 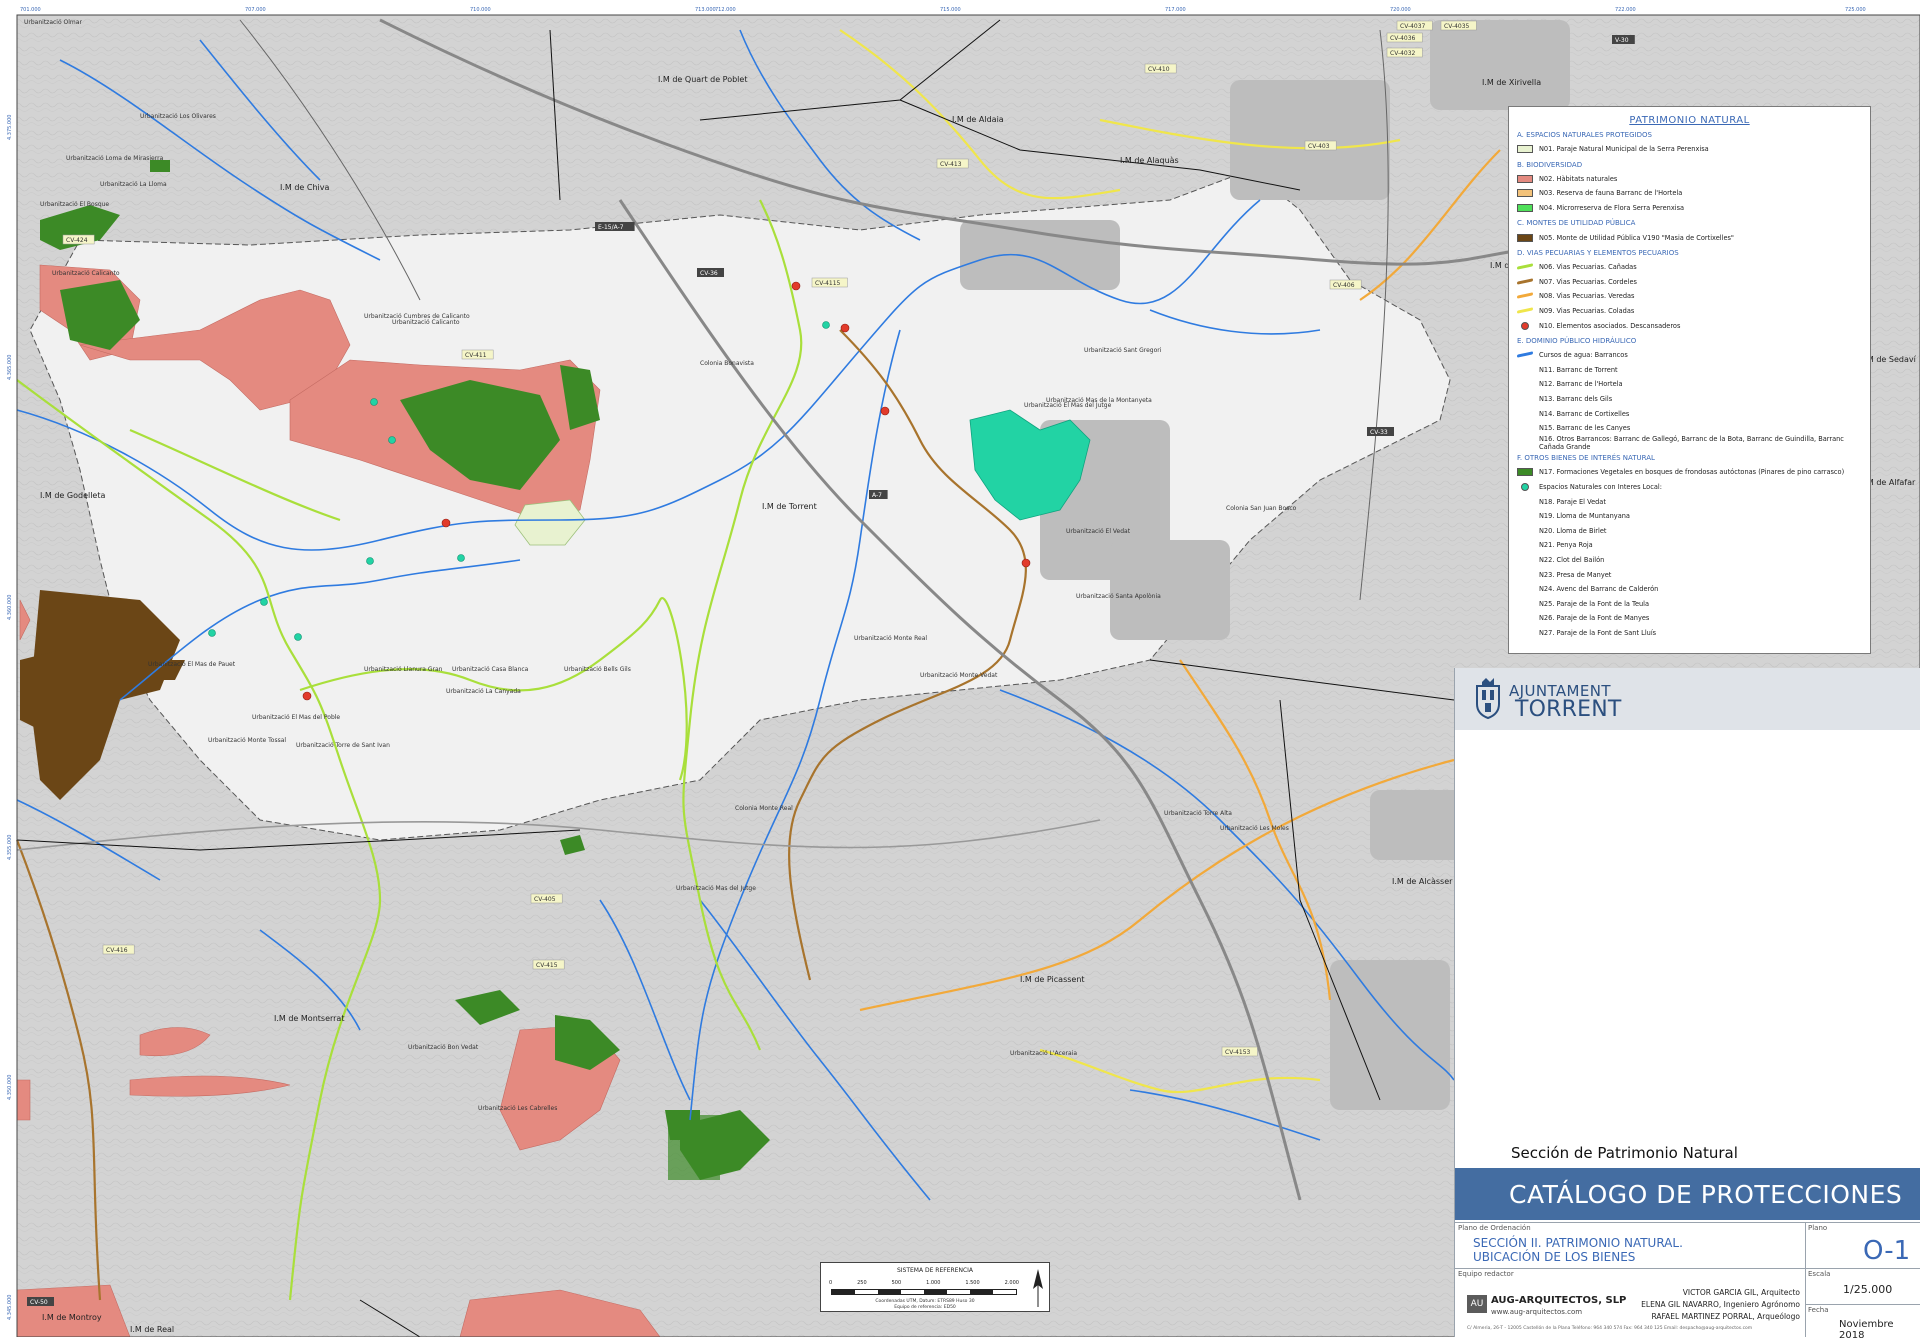 I want to click on place-label: Urbanització El Vedat, so click(x=1098, y=531).